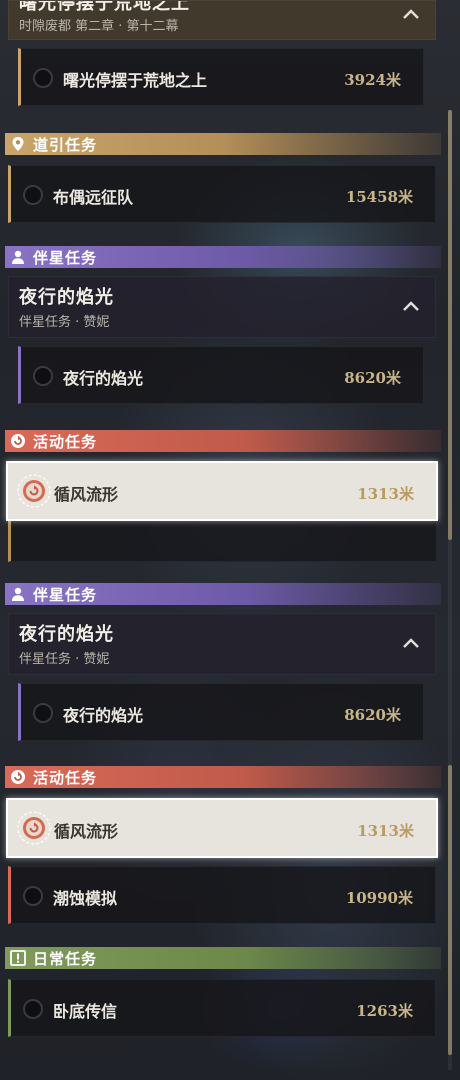 Image resolution: width=460 pixels, height=1080 pixels. What do you see at coordinates (222, 20) in the screenshot?
I see `quest-group-header: 曙光停摆于荒地之上 时隙废都 第二章 · 第十二幕` at bounding box center [222, 20].